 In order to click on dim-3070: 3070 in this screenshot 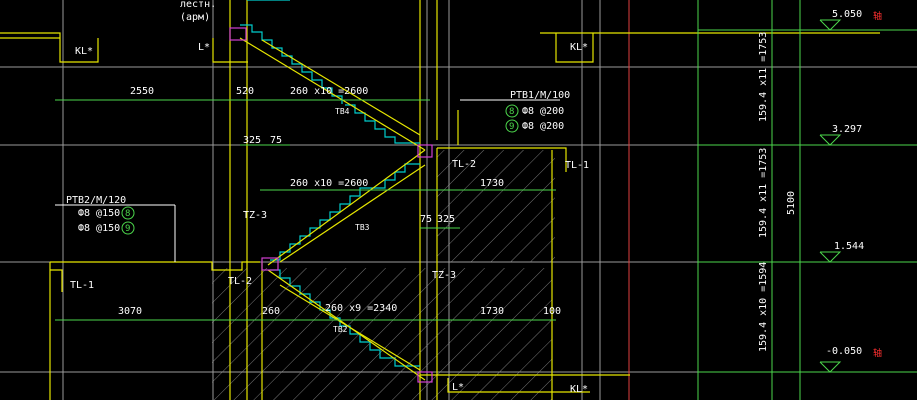, I will do `click(130, 311)`.